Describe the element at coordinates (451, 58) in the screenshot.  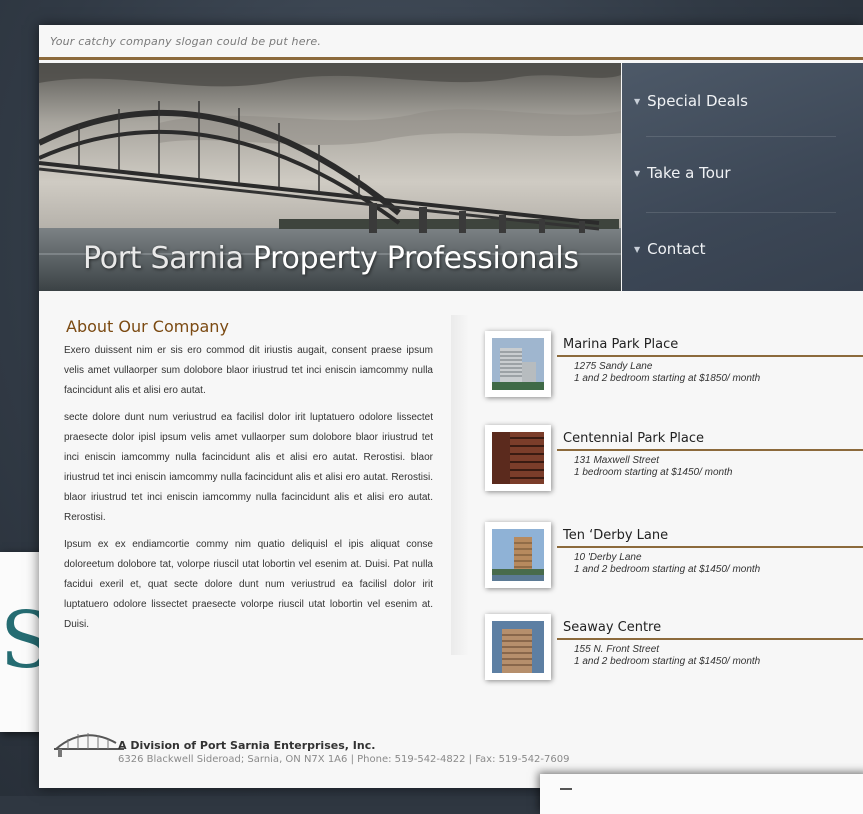
I see `header-rule` at that location.